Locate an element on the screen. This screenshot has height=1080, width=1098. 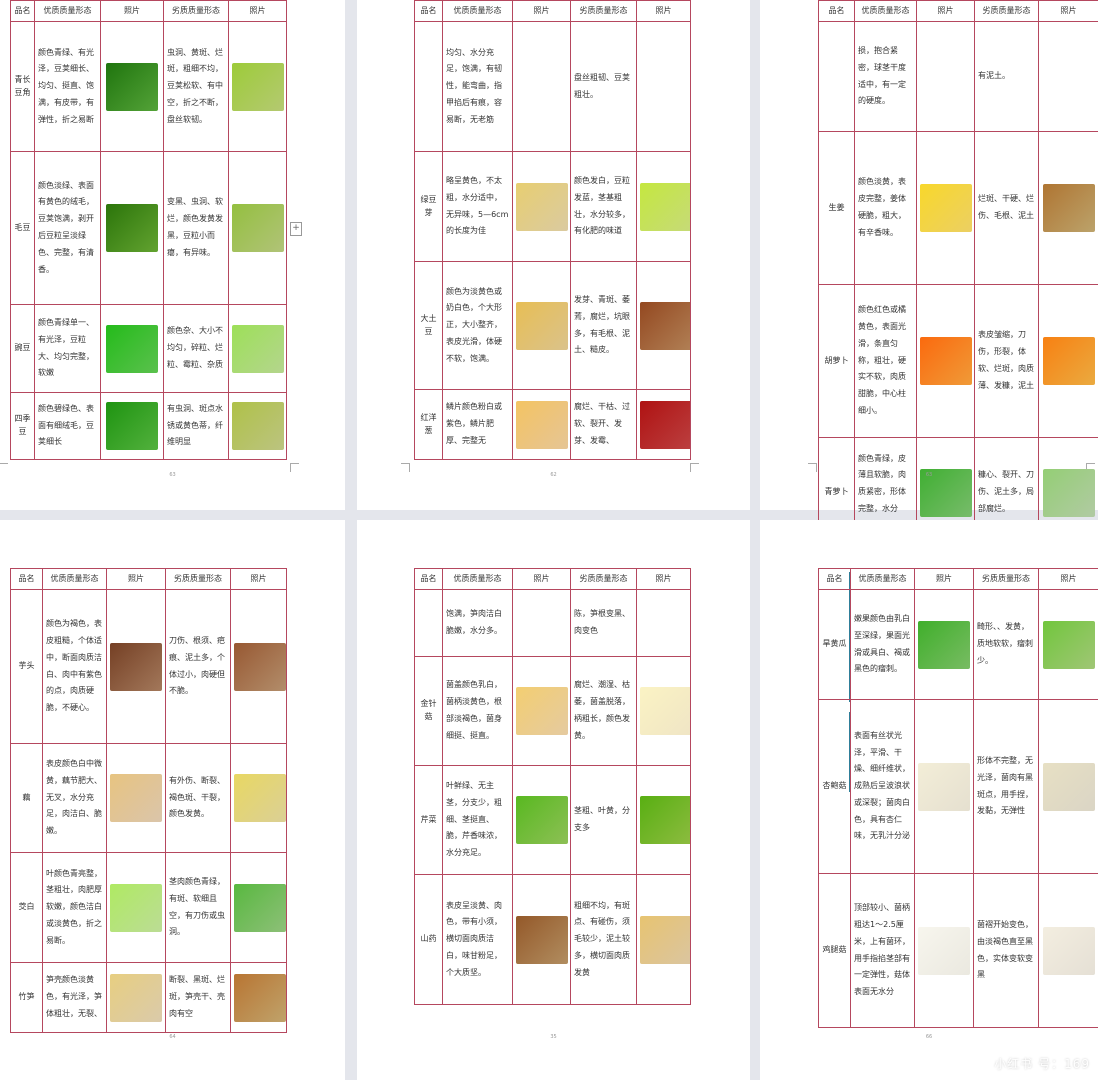
product-name: 杏鲍菇 is located at coordinates (834, 786).